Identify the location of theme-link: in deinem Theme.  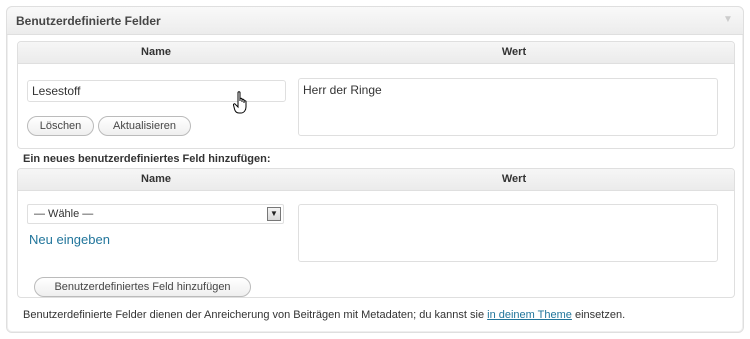
(529, 315).